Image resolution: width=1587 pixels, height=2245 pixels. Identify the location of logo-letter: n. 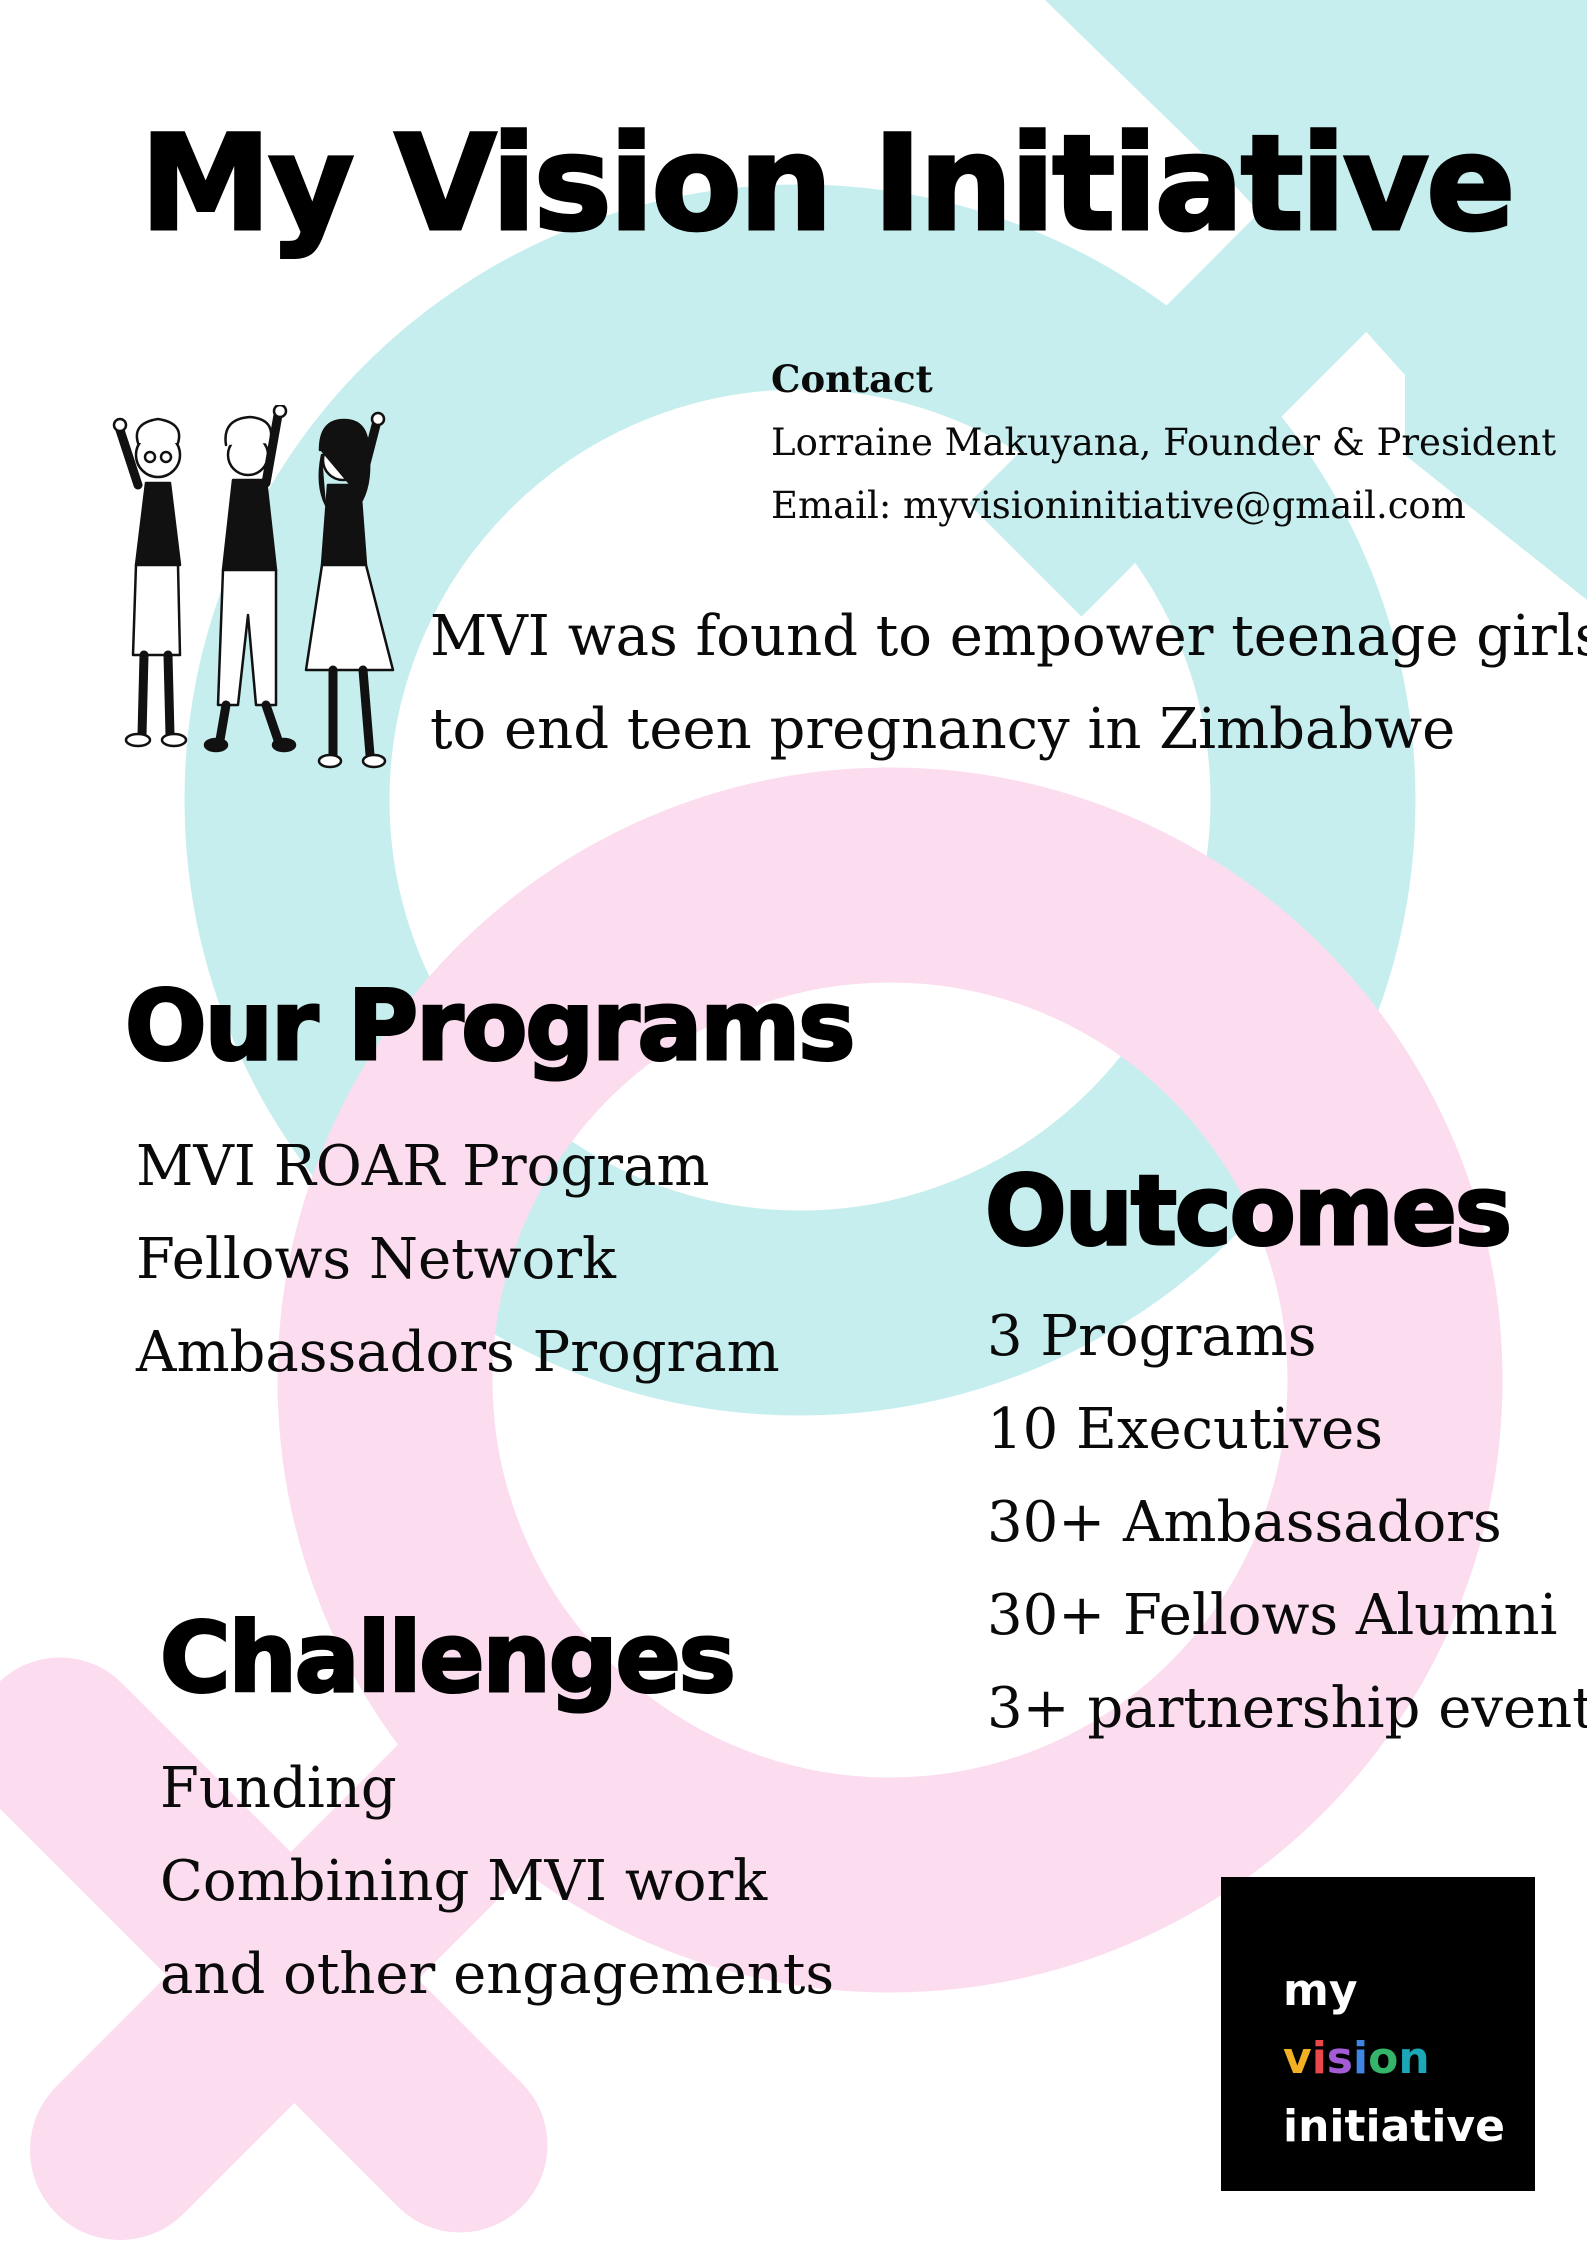
(1414, 2058).